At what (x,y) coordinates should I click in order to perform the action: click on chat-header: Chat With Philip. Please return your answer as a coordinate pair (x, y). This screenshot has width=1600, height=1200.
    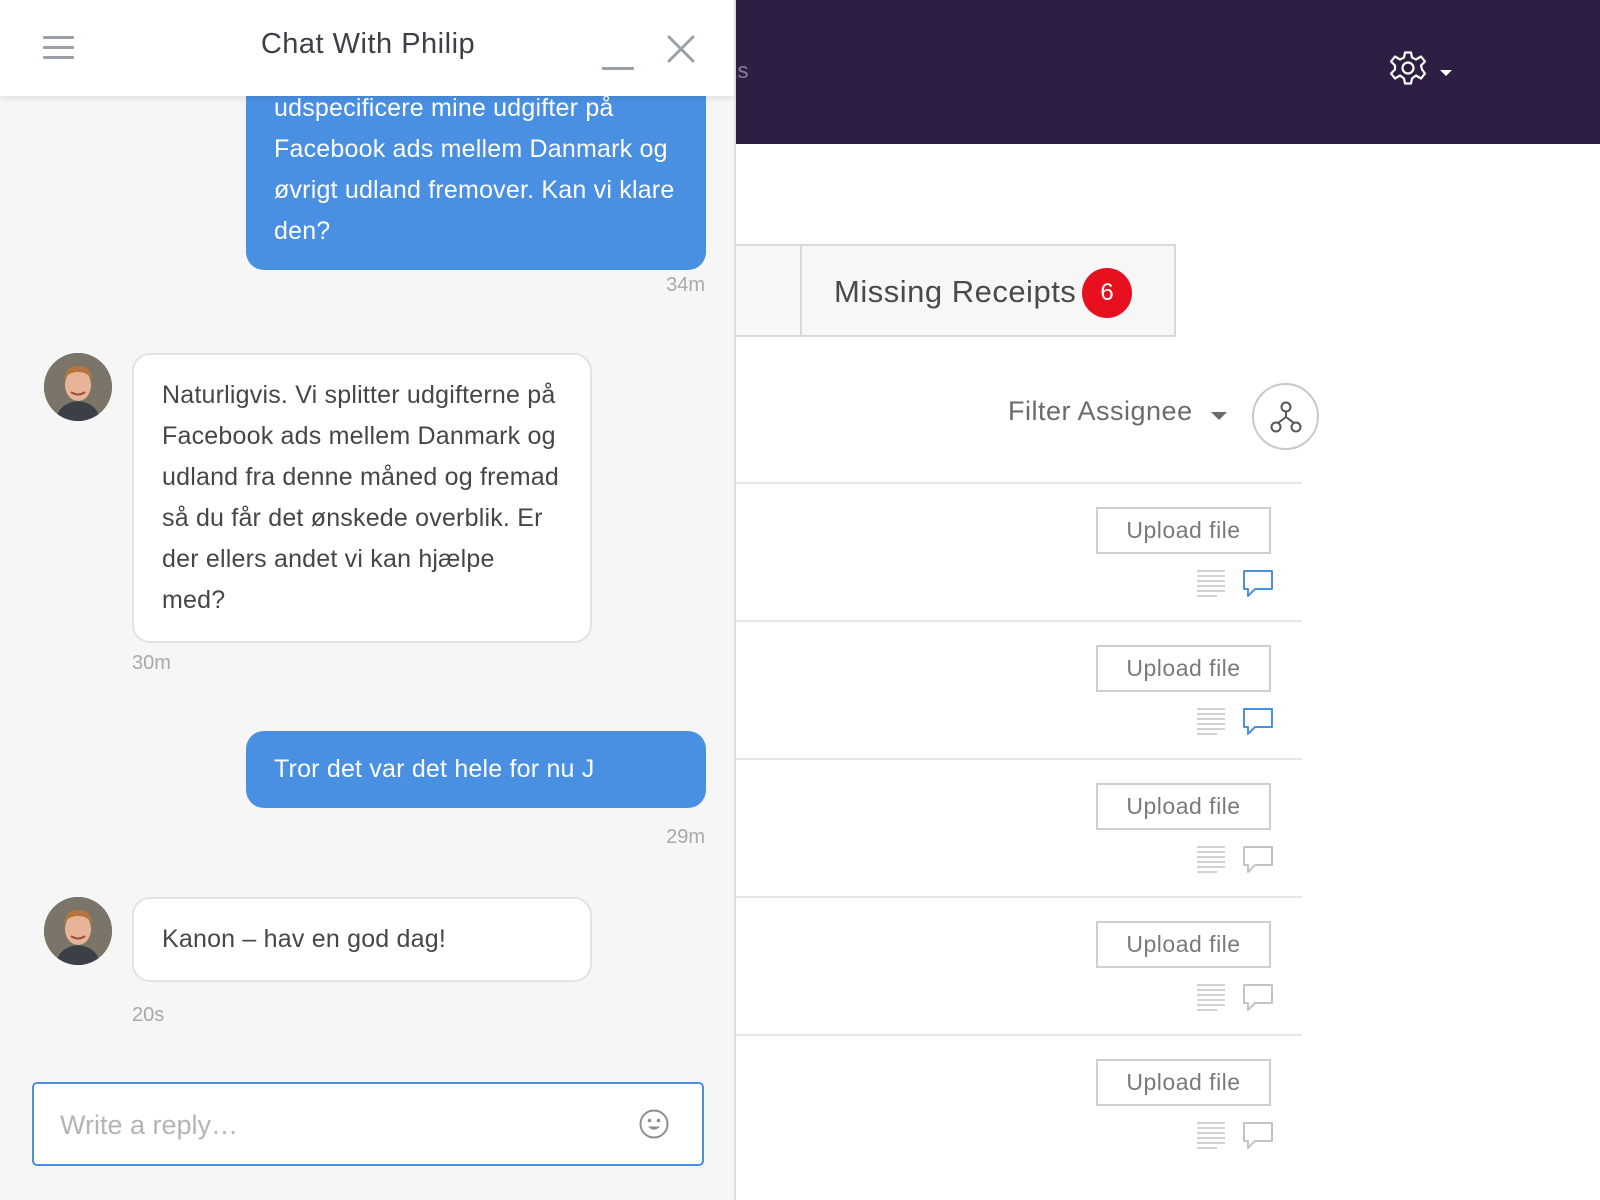
    Looking at the image, I should click on (367, 48).